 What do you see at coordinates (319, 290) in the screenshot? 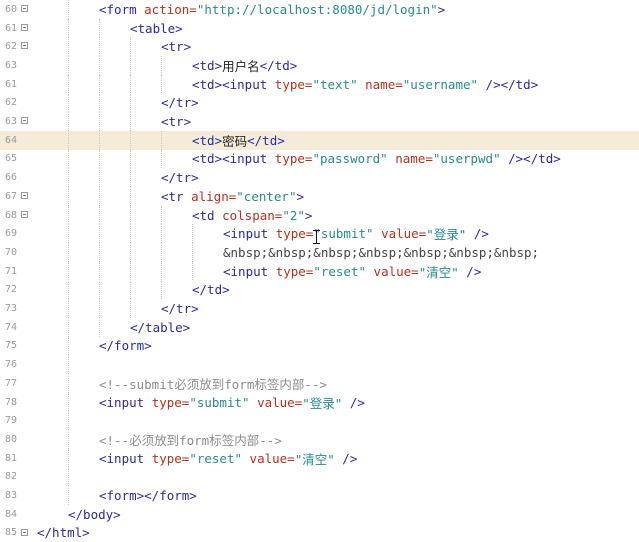
I see `code-line: 72 </td>` at bounding box center [319, 290].